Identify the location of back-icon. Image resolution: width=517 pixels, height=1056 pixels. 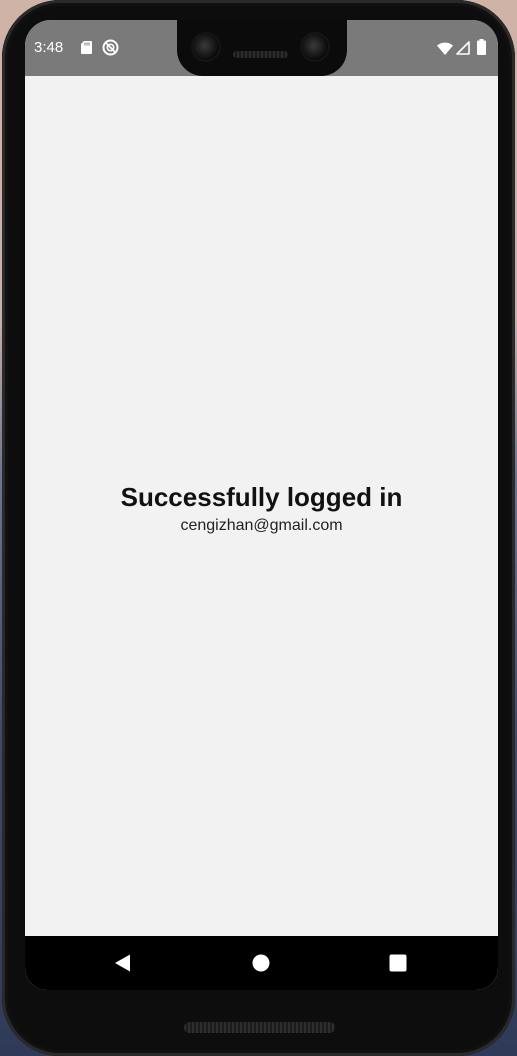
(123, 963).